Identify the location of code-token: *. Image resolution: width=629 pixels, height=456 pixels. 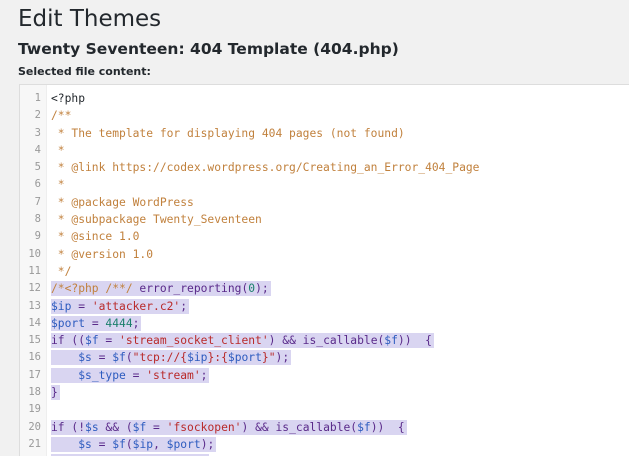
(58, 185).